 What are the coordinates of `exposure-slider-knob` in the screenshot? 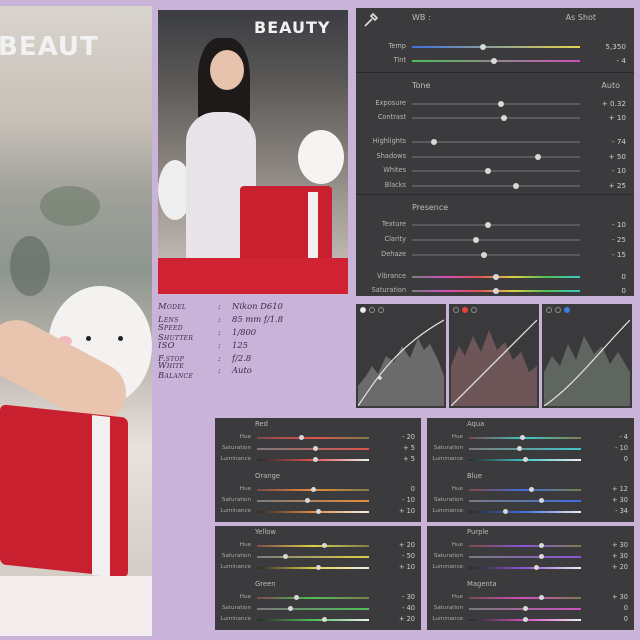 It's located at (501, 104).